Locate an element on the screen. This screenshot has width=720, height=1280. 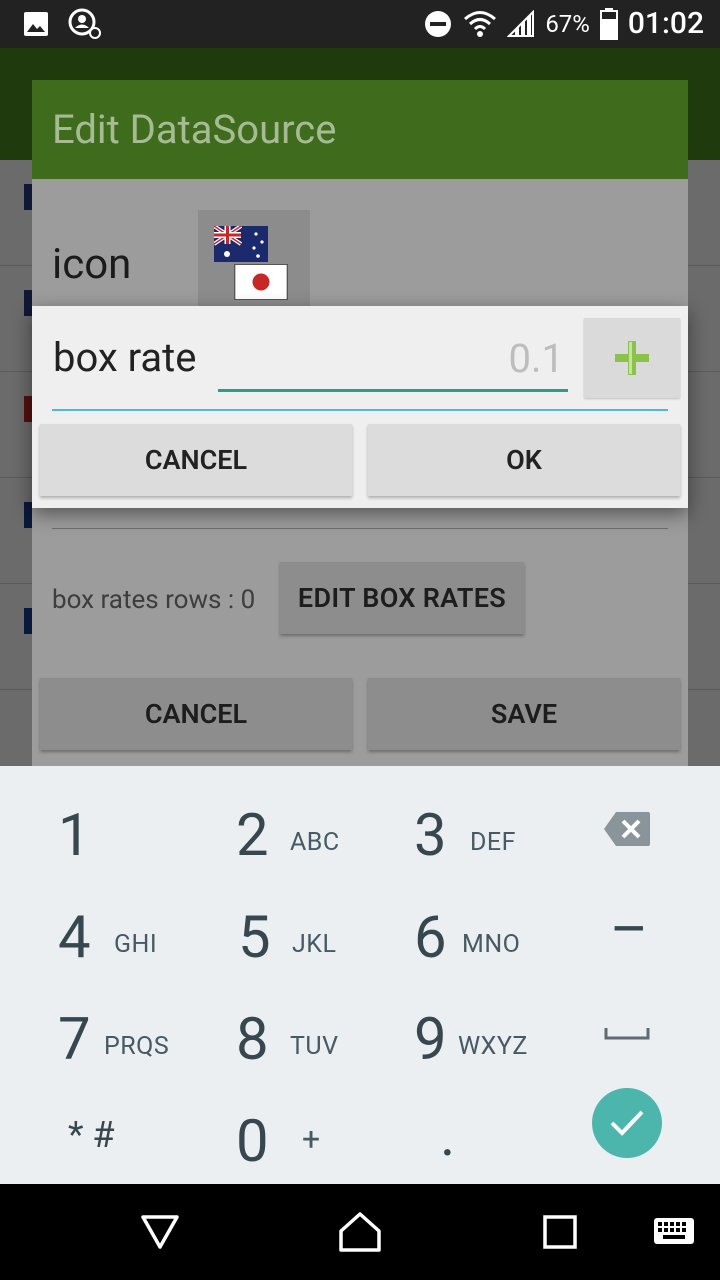
backspace-key is located at coordinates (630, 829).